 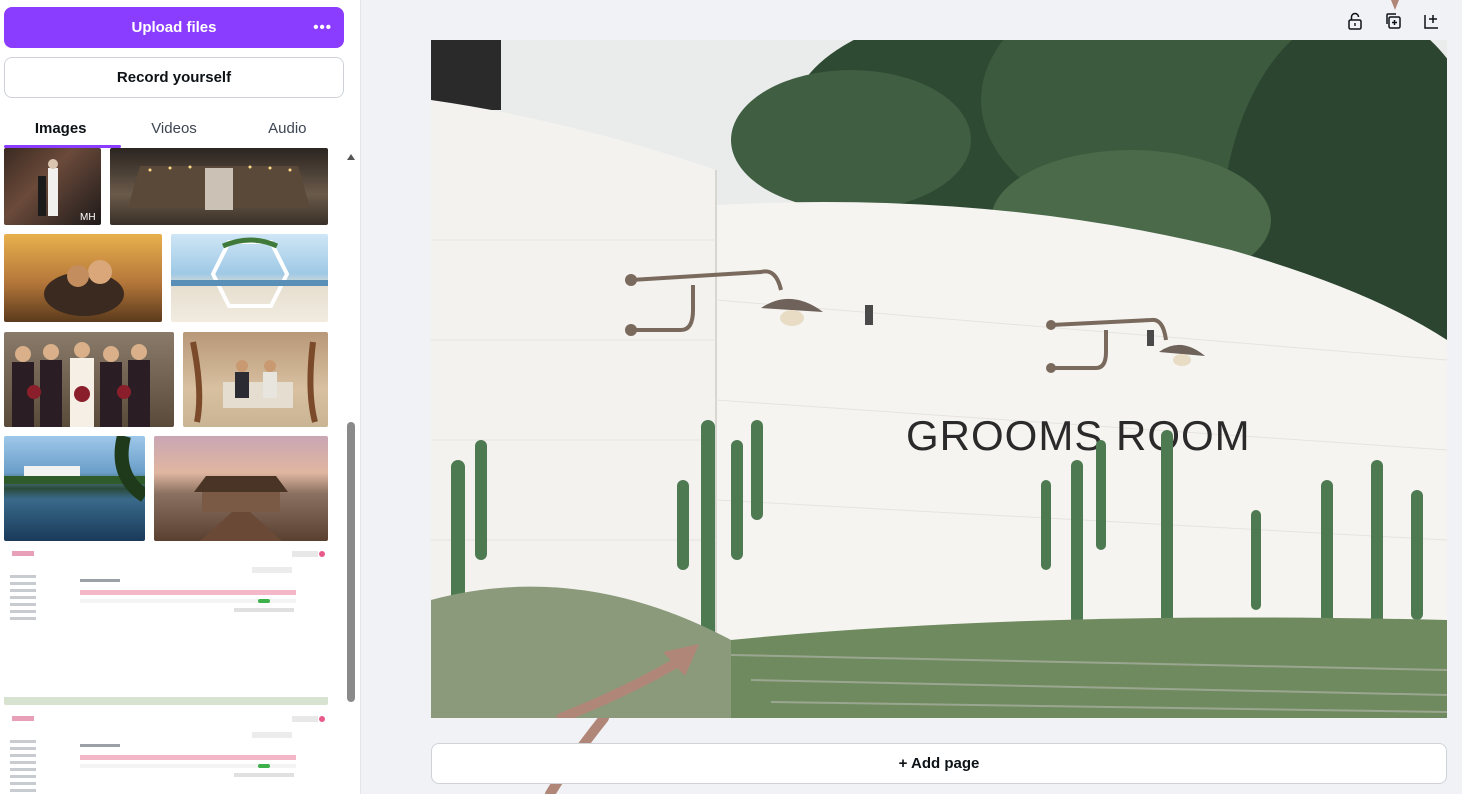 I want to click on svg-text: MH, so click(x=88, y=217).